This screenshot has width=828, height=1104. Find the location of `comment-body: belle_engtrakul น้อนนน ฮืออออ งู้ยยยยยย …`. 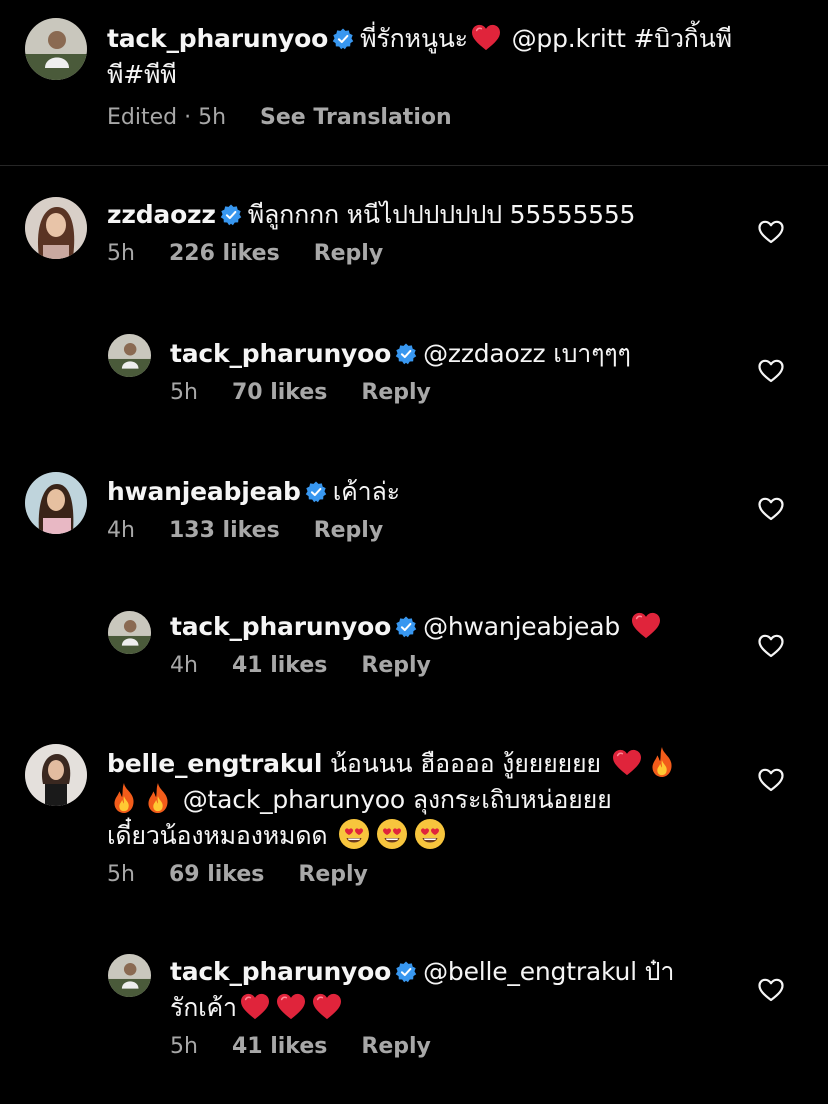

comment-body: belle_engtrakul น้อนนน ฮืออออ งู้ยยยยยย … is located at coordinates (427, 816).